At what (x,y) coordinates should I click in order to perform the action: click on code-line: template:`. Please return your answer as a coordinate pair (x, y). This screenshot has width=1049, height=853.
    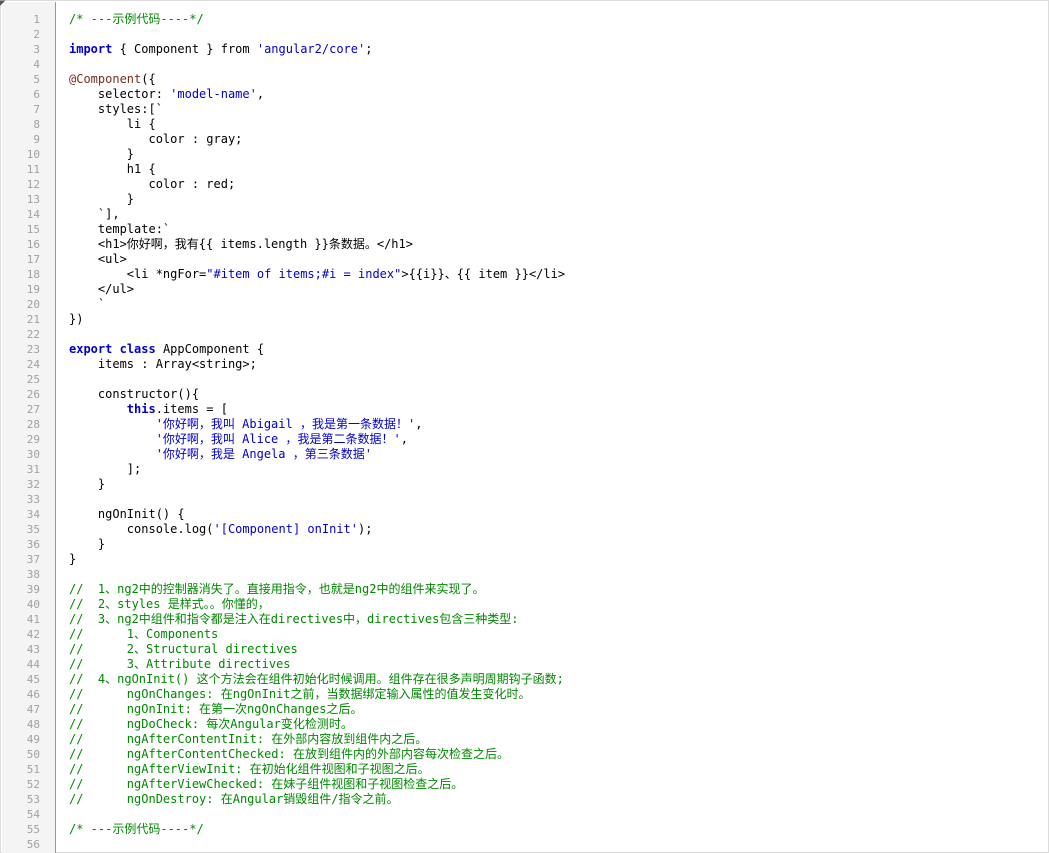
    Looking at the image, I should click on (551, 229).